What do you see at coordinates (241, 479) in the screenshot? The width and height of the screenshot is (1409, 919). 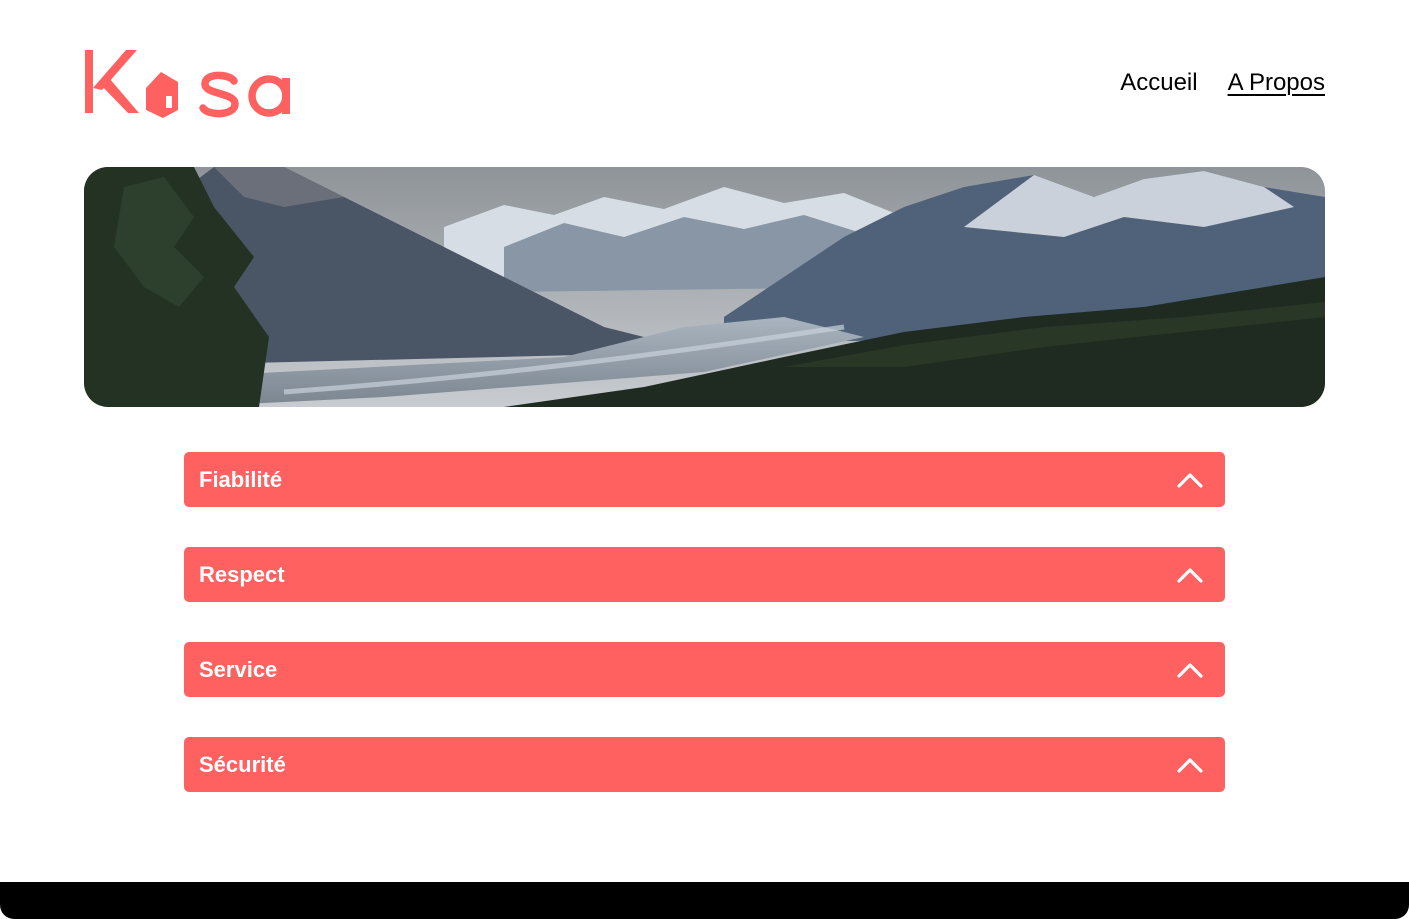 I see `collapse-title: Fiabilité` at bounding box center [241, 479].